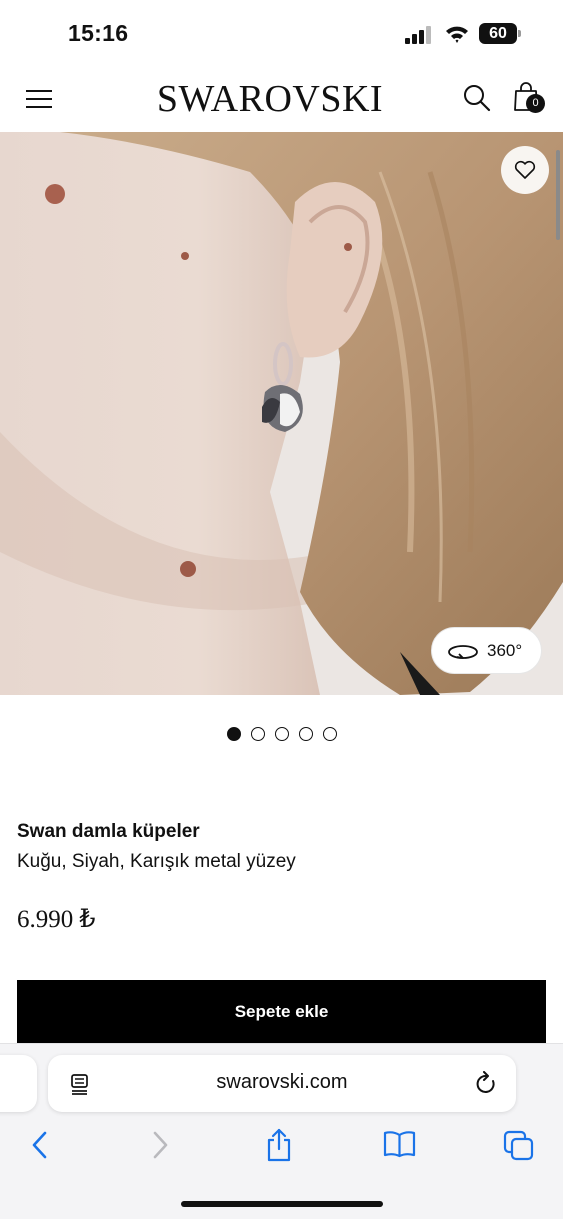 This screenshot has width=563, height=1219. I want to click on heart-icon, so click(525, 169).